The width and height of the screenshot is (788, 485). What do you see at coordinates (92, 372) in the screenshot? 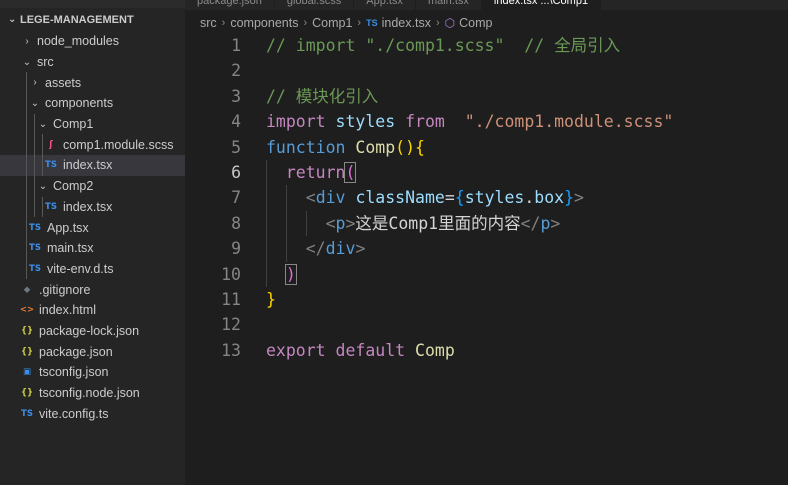
I see `tree-file: ▣ tsconfig.json` at bounding box center [92, 372].